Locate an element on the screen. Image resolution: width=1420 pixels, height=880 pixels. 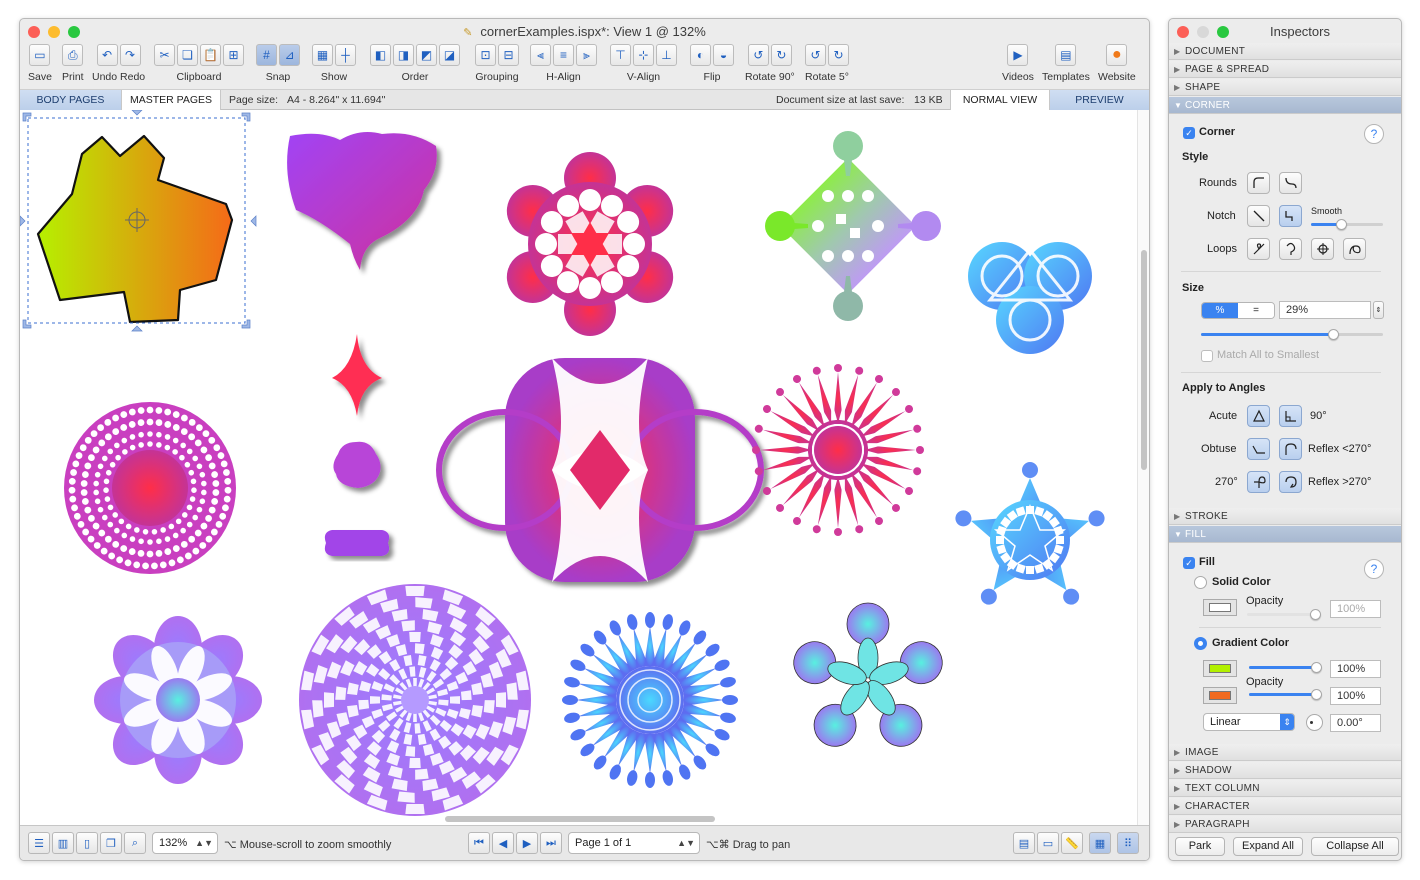
section-paragraph: ▶ PARAGRAPH is located at coordinates (1285, 824).